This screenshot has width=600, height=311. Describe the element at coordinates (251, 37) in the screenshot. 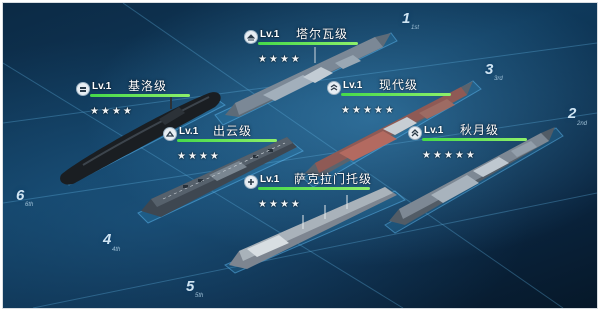

I see `destroyer-rank-icon` at that location.